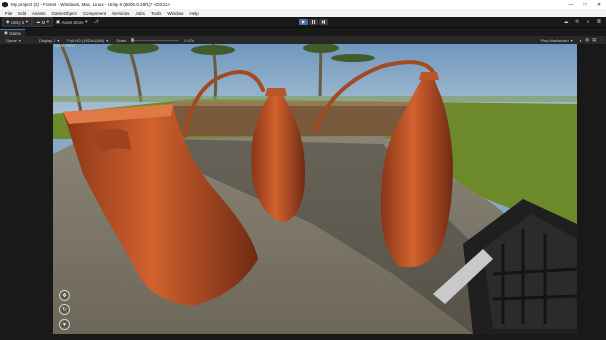 The height and width of the screenshot is (340, 606). What do you see at coordinates (64, 46) in the screenshot?
I see `game-view-stats: GAME VIEW` at bounding box center [64, 46].